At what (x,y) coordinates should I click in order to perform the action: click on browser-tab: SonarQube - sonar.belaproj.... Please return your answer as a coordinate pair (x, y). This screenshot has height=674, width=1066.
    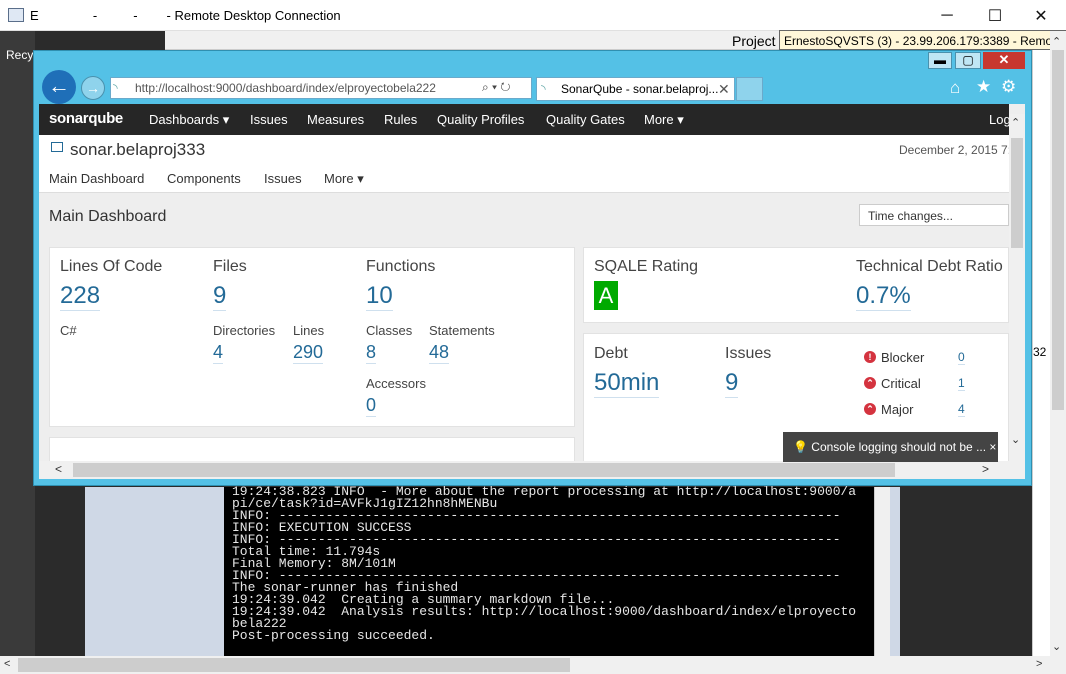
    Looking at the image, I should click on (635, 89).